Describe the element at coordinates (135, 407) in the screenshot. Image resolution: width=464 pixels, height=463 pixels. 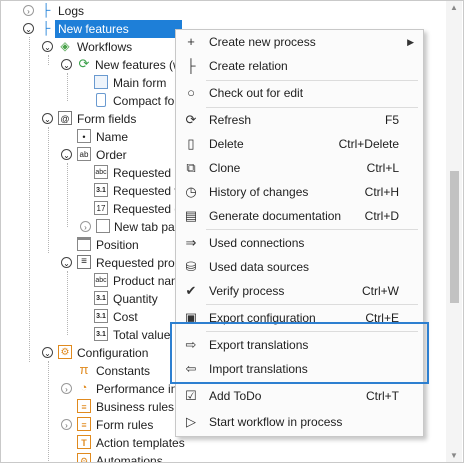
I see `tree-node-label: Business rules` at that location.